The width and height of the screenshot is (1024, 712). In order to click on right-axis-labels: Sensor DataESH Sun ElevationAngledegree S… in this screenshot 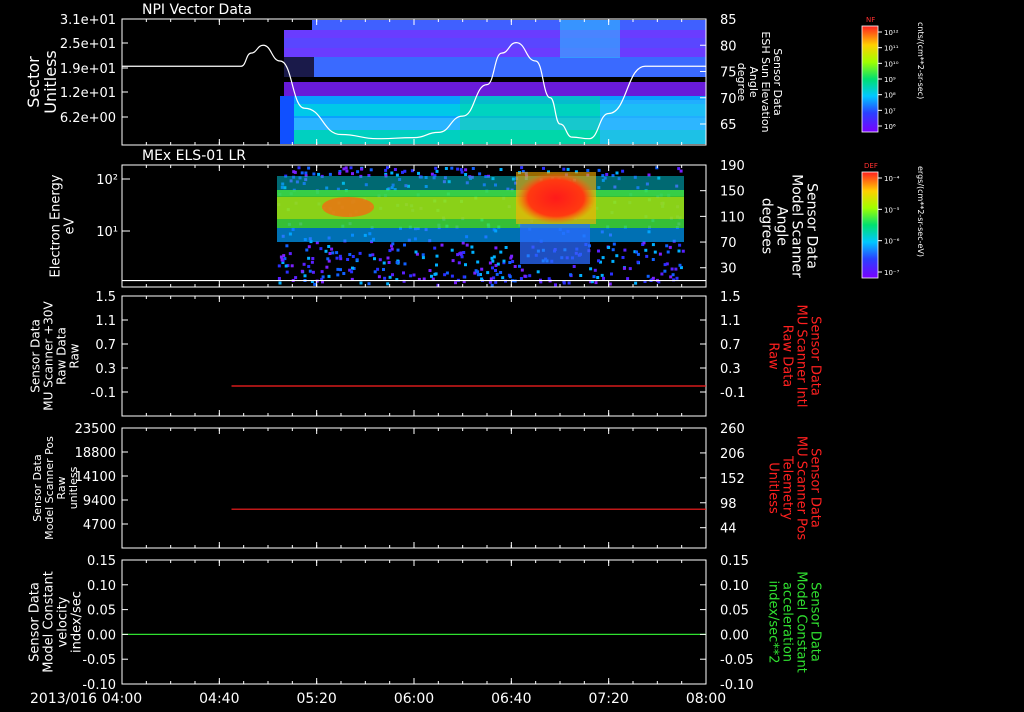, I will do `click(778, 351)`.